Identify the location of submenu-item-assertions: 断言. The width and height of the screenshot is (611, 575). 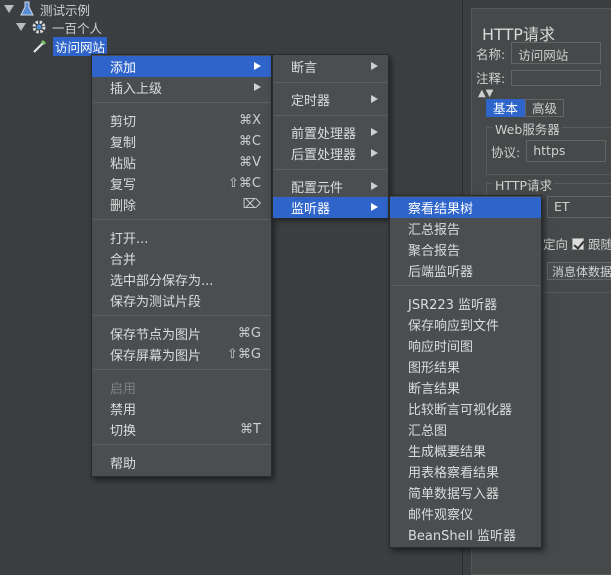
(330, 66).